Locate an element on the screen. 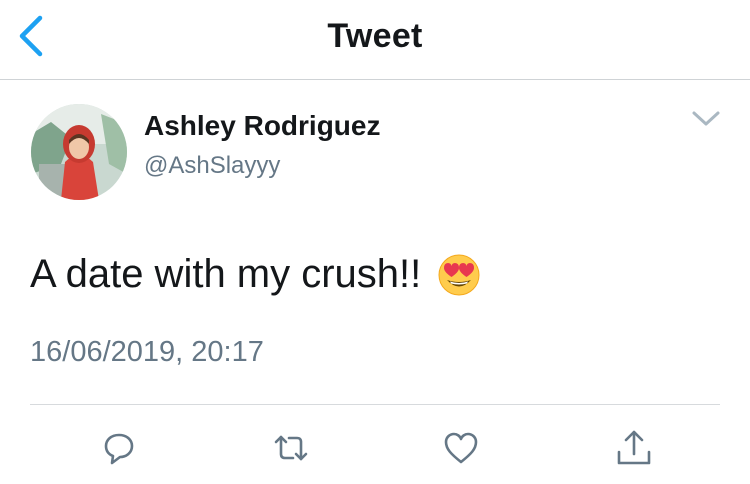 This screenshot has height=484, width=750. reply-icon is located at coordinates (119, 449).